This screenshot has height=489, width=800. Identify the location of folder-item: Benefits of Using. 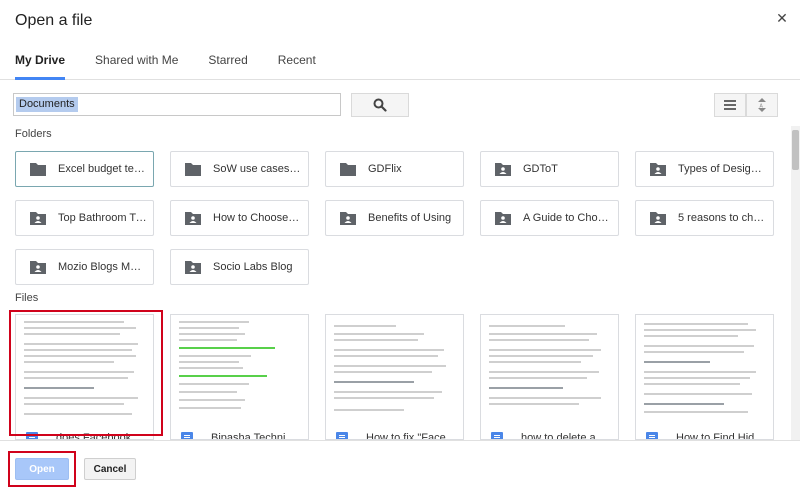
(394, 218).